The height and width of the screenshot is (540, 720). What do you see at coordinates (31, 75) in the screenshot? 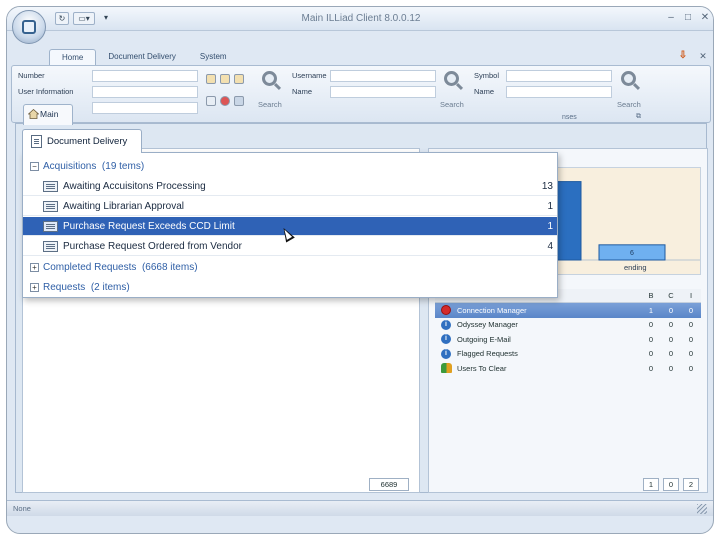
I see `number-label: Number` at bounding box center [31, 75].